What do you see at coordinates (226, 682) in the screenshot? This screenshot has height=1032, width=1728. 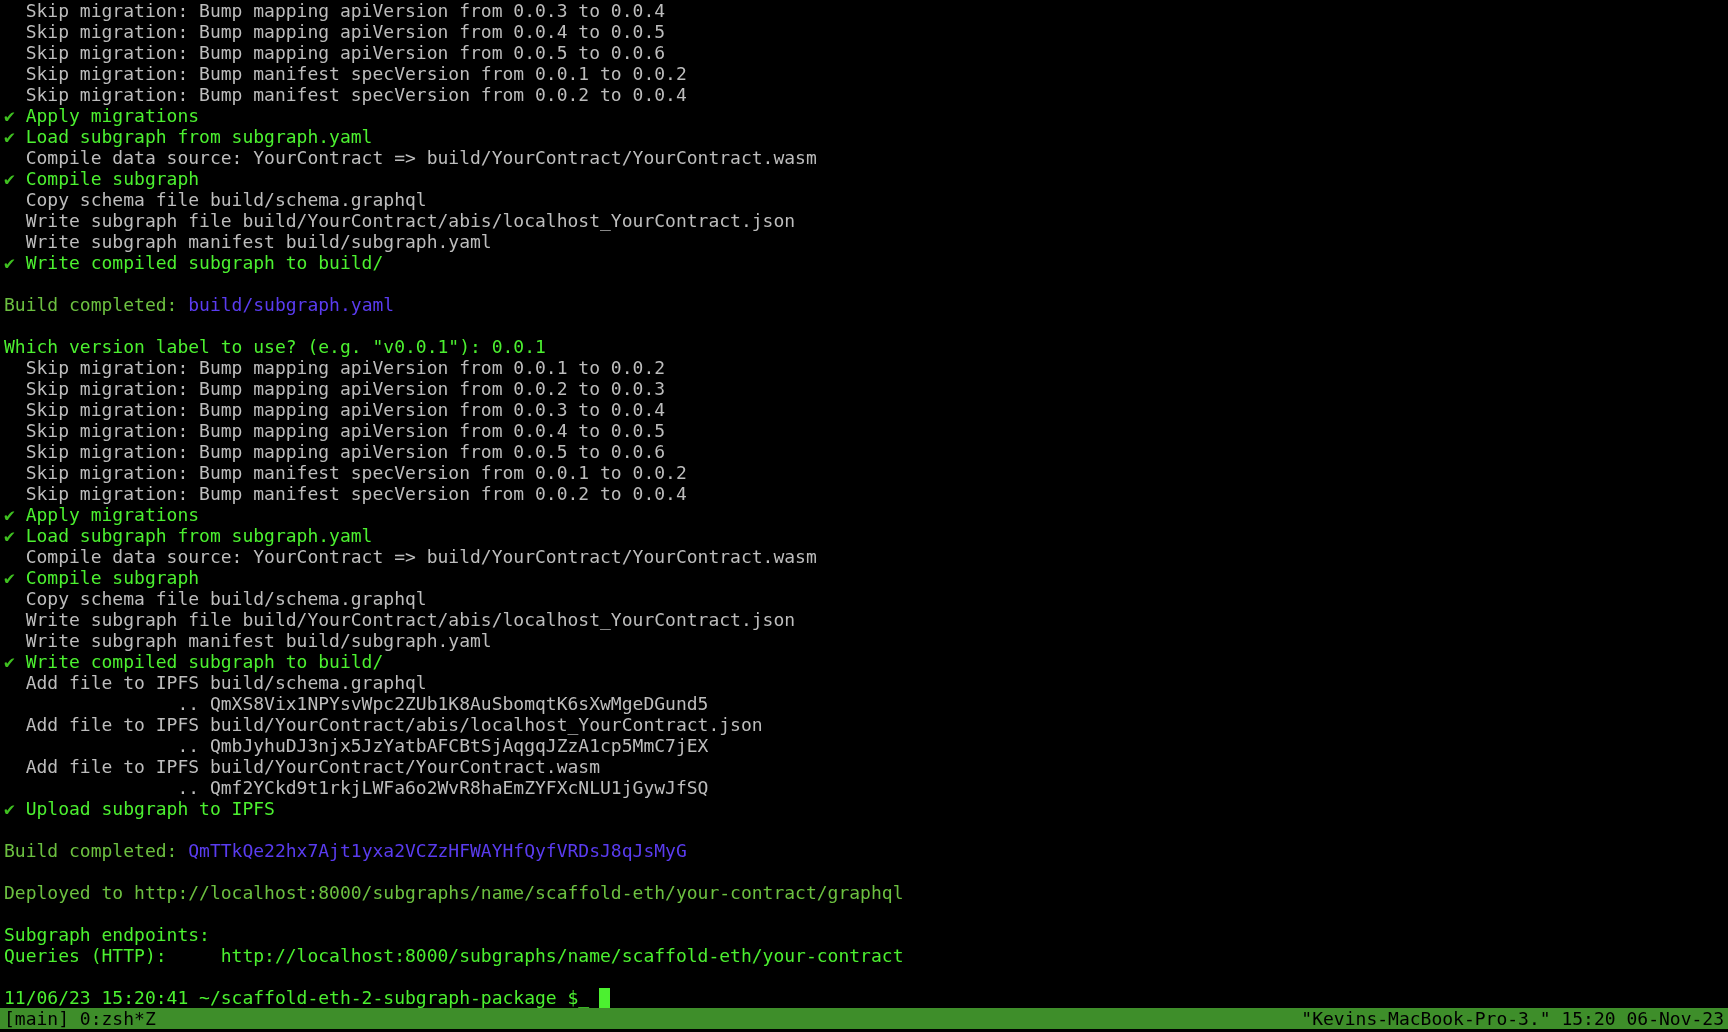 I see `log-line: Add file to IPFS build/schema.graphql` at bounding box center [226, 682].